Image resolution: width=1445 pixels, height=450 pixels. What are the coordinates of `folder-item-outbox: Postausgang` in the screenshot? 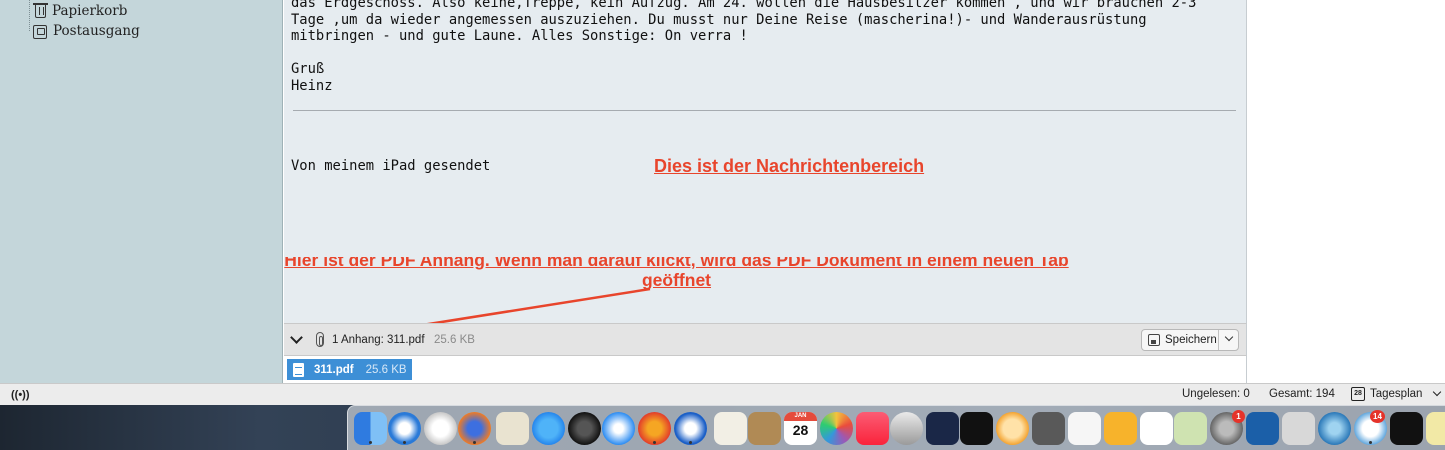 It's located at (86, 31).